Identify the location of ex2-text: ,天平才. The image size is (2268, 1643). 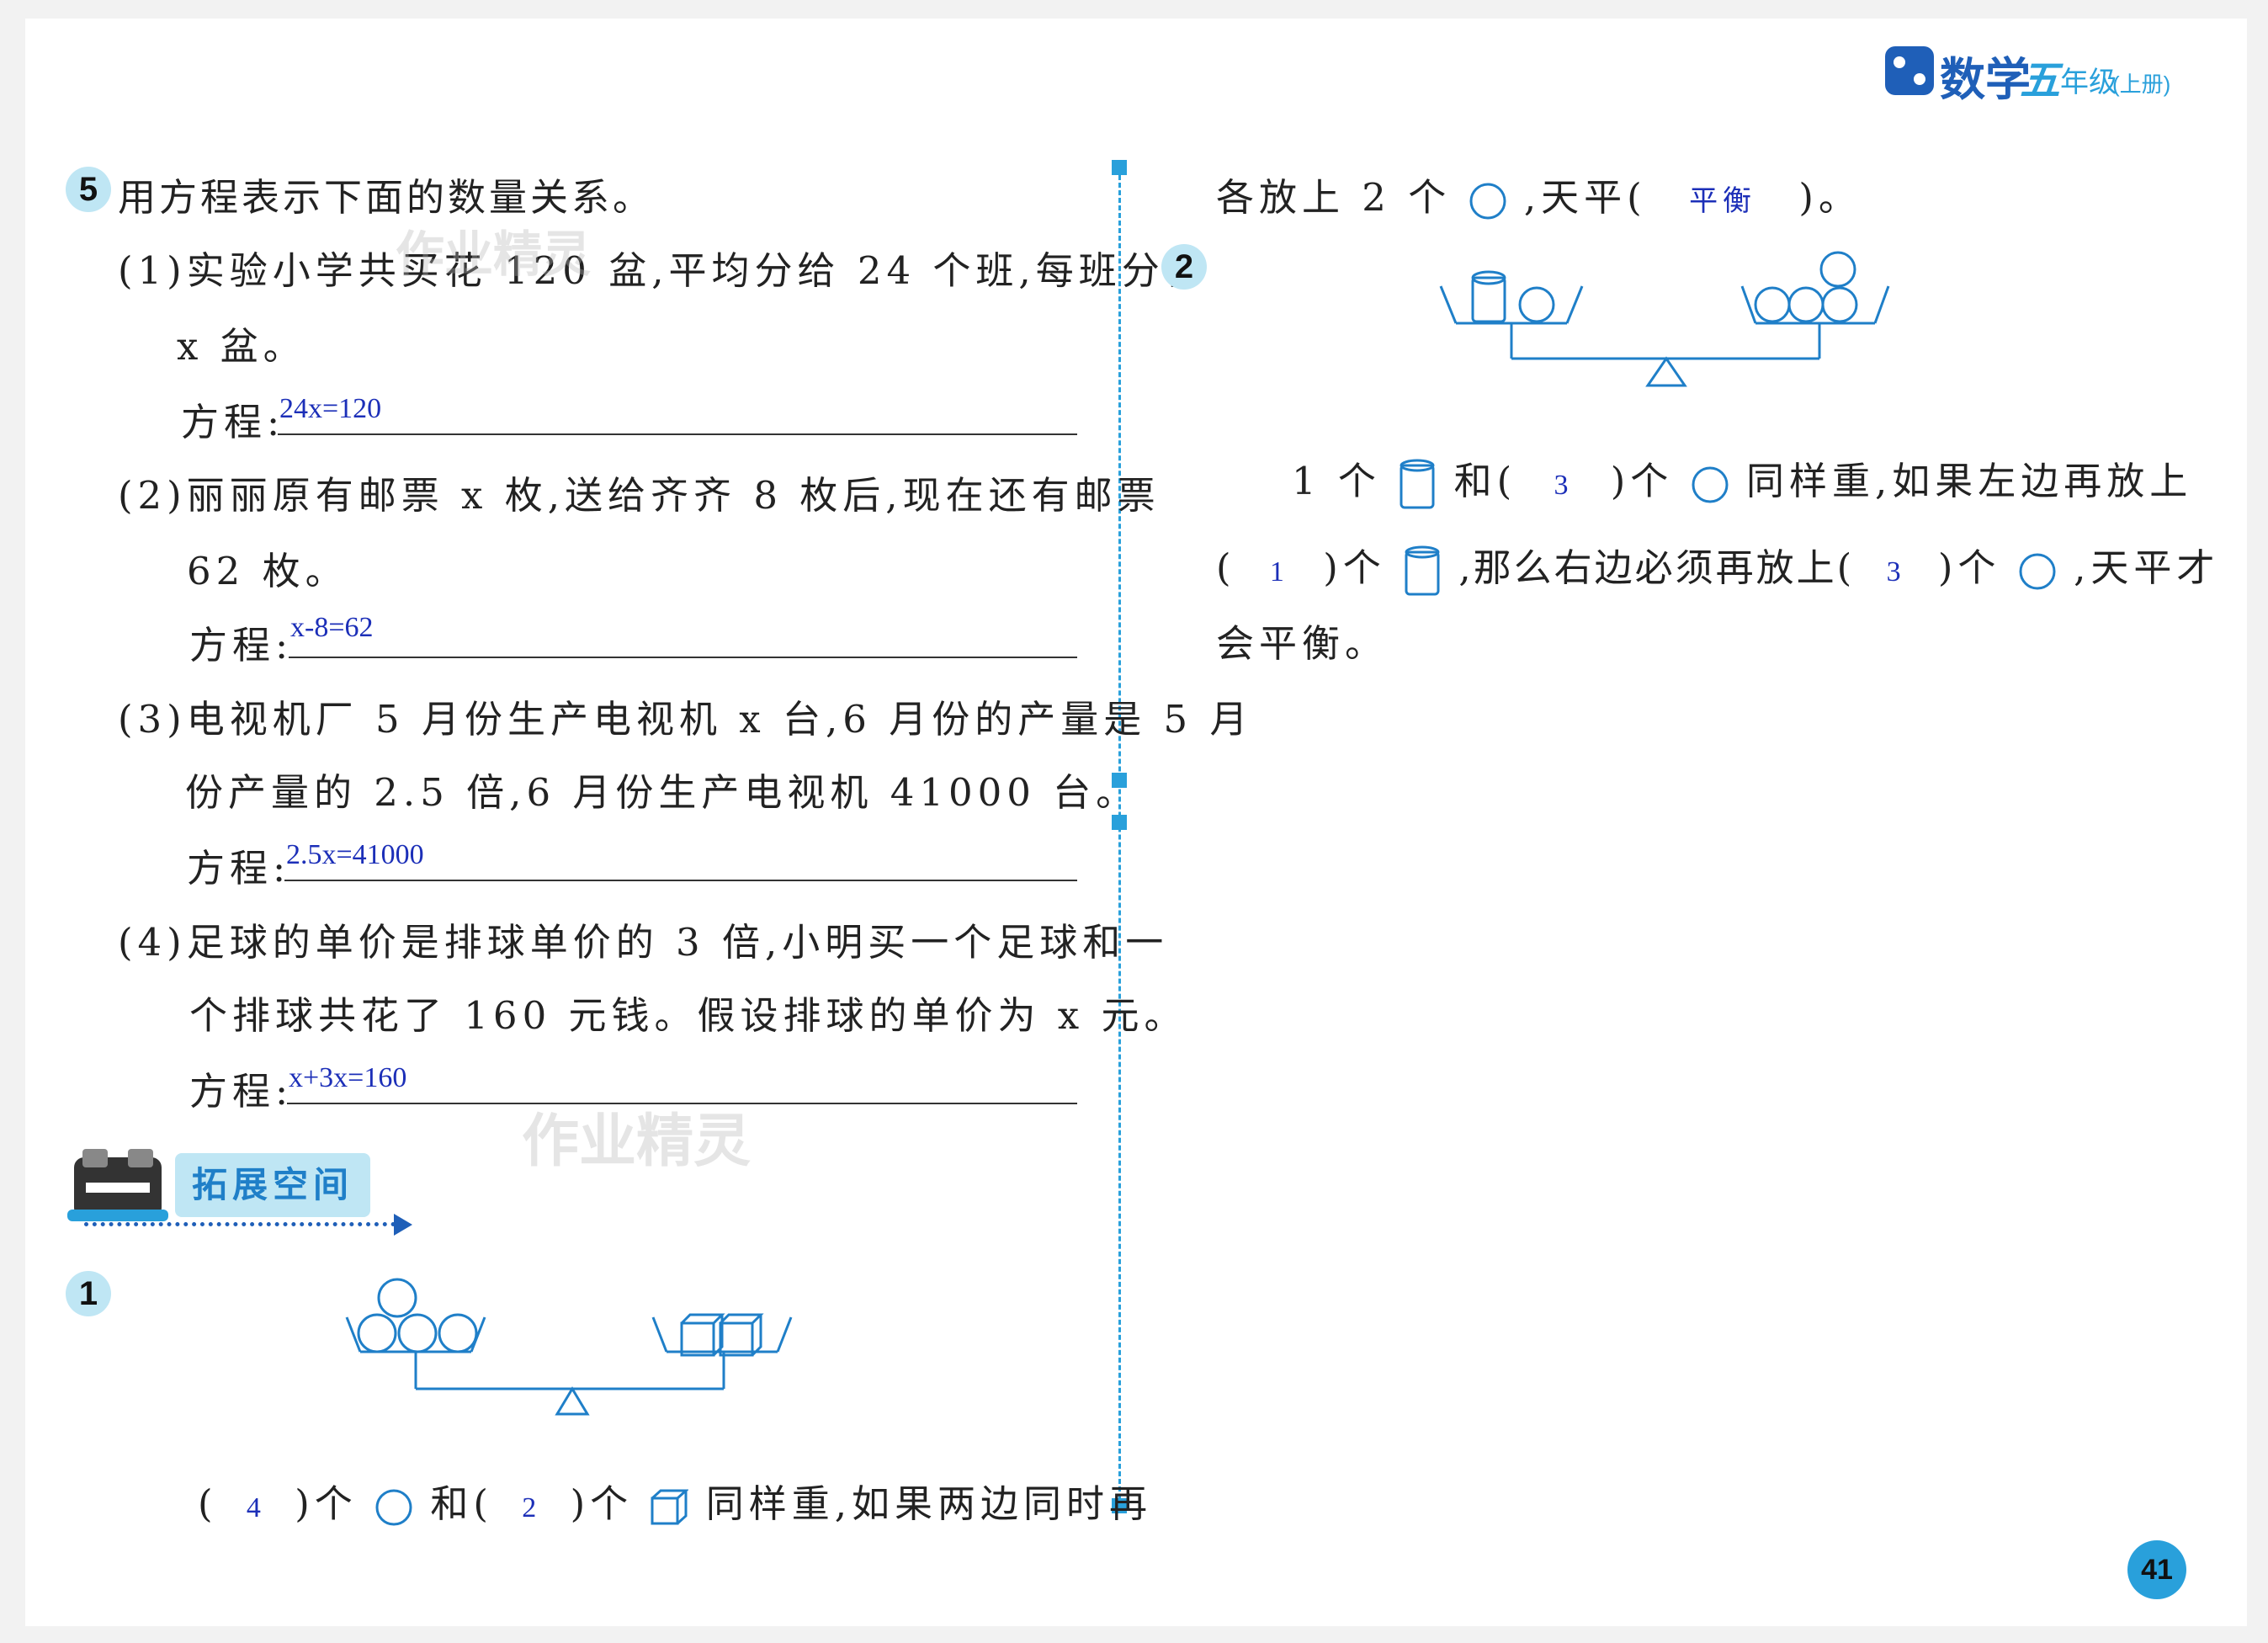
(2147, 568).